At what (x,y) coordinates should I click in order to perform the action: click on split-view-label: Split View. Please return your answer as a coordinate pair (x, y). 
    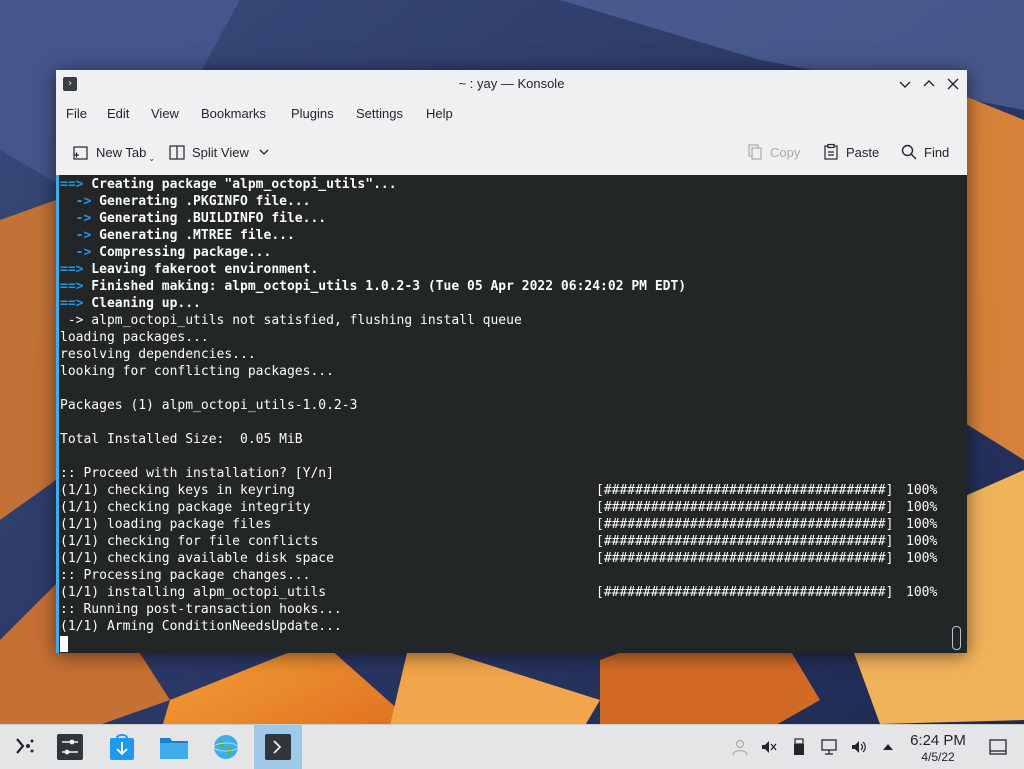
    Looking at the image, I should click on (220, 152).